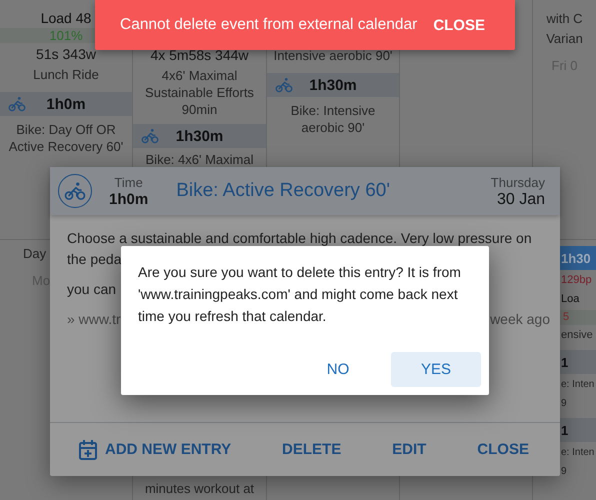 This screenshot has width=596, height=500. Describe the element at coordinates (409, 449) in the screenshot. I see `dialog-action-button: EDIT` at that location.